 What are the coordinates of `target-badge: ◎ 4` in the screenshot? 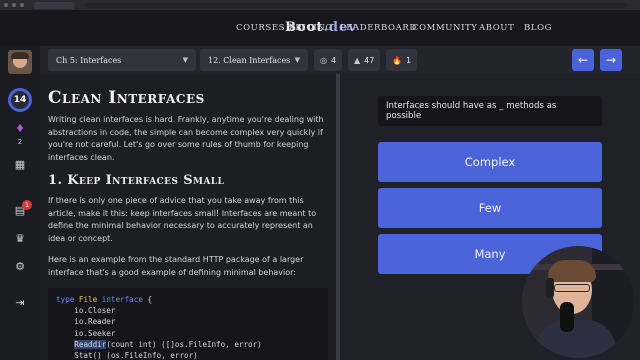 It's located at (328, 60).